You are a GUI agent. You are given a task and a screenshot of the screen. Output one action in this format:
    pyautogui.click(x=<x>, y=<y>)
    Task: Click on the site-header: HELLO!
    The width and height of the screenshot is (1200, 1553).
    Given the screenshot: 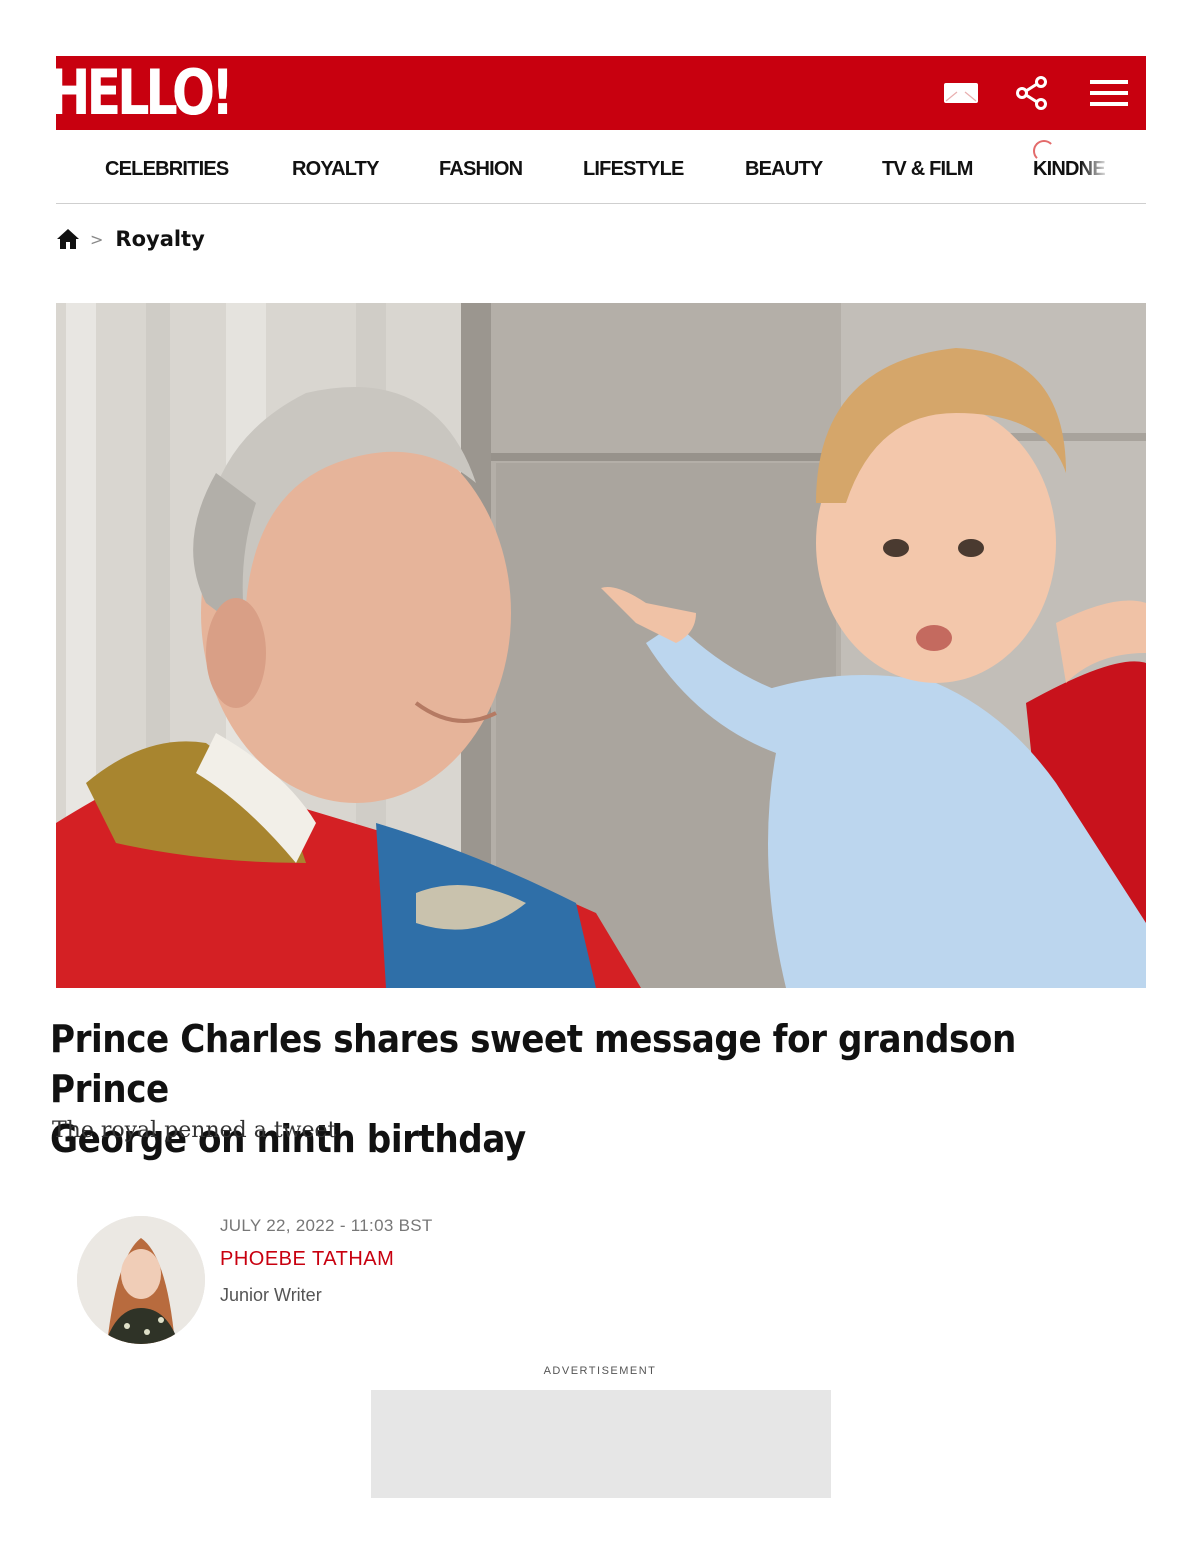 What is the action you would take?
    pyautogui.click(x=601, y=93)
    